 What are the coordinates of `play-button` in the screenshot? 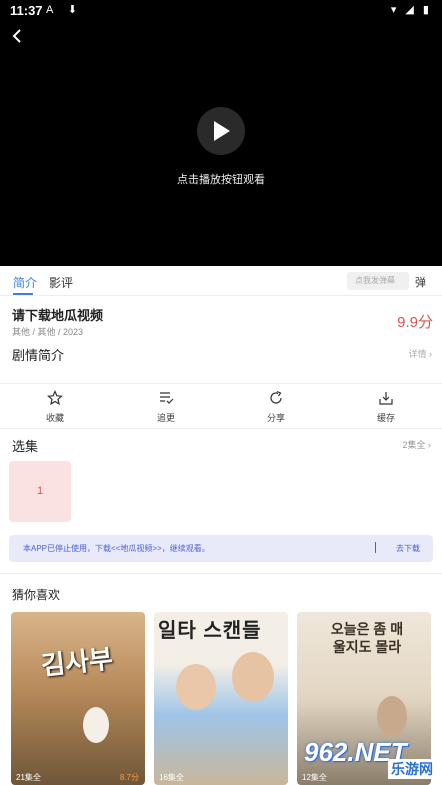 It's located at (221, 131).